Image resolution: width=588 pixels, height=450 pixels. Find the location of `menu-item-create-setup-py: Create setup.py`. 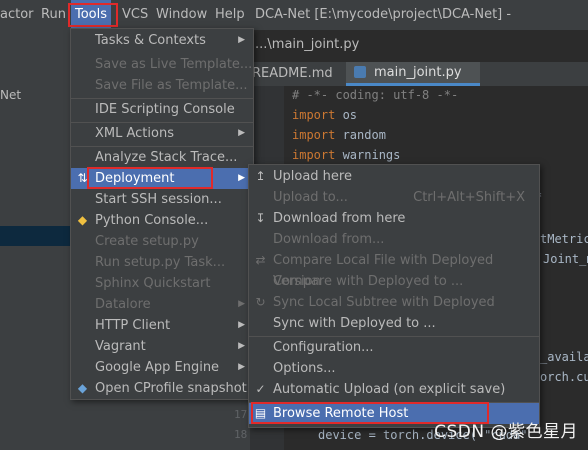

menu-item-create-setup-py: Create setup.py is located at coordinates (162, 241).